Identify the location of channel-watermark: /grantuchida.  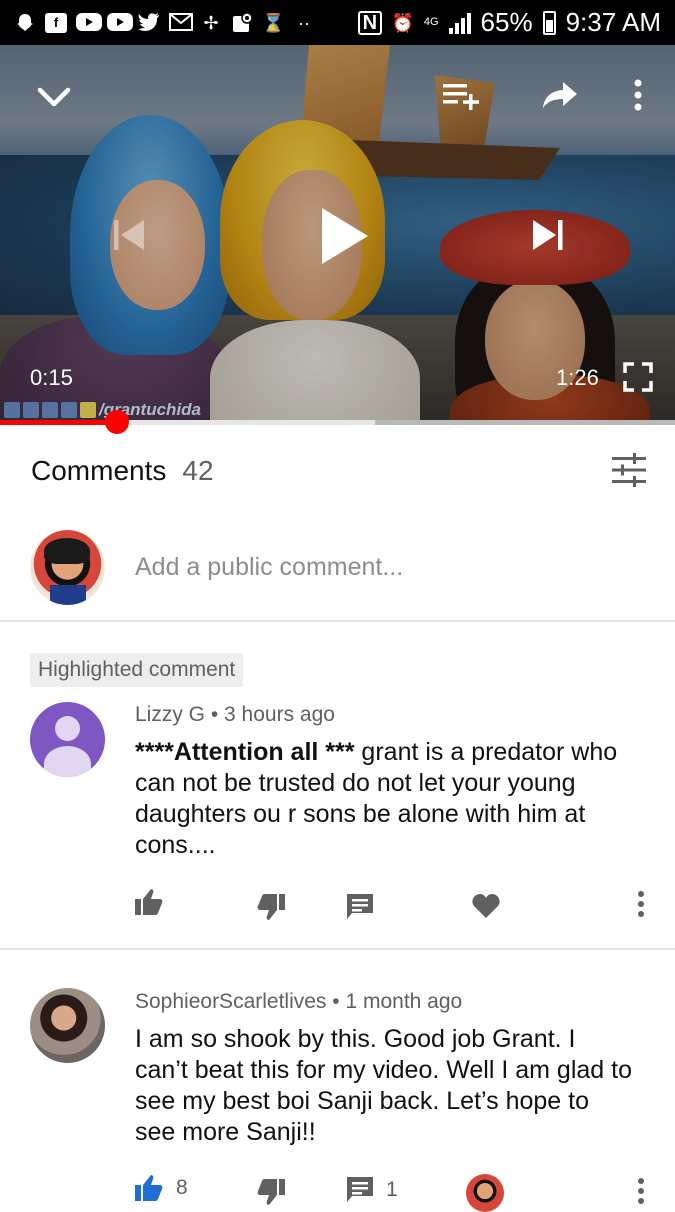
(102, 410).